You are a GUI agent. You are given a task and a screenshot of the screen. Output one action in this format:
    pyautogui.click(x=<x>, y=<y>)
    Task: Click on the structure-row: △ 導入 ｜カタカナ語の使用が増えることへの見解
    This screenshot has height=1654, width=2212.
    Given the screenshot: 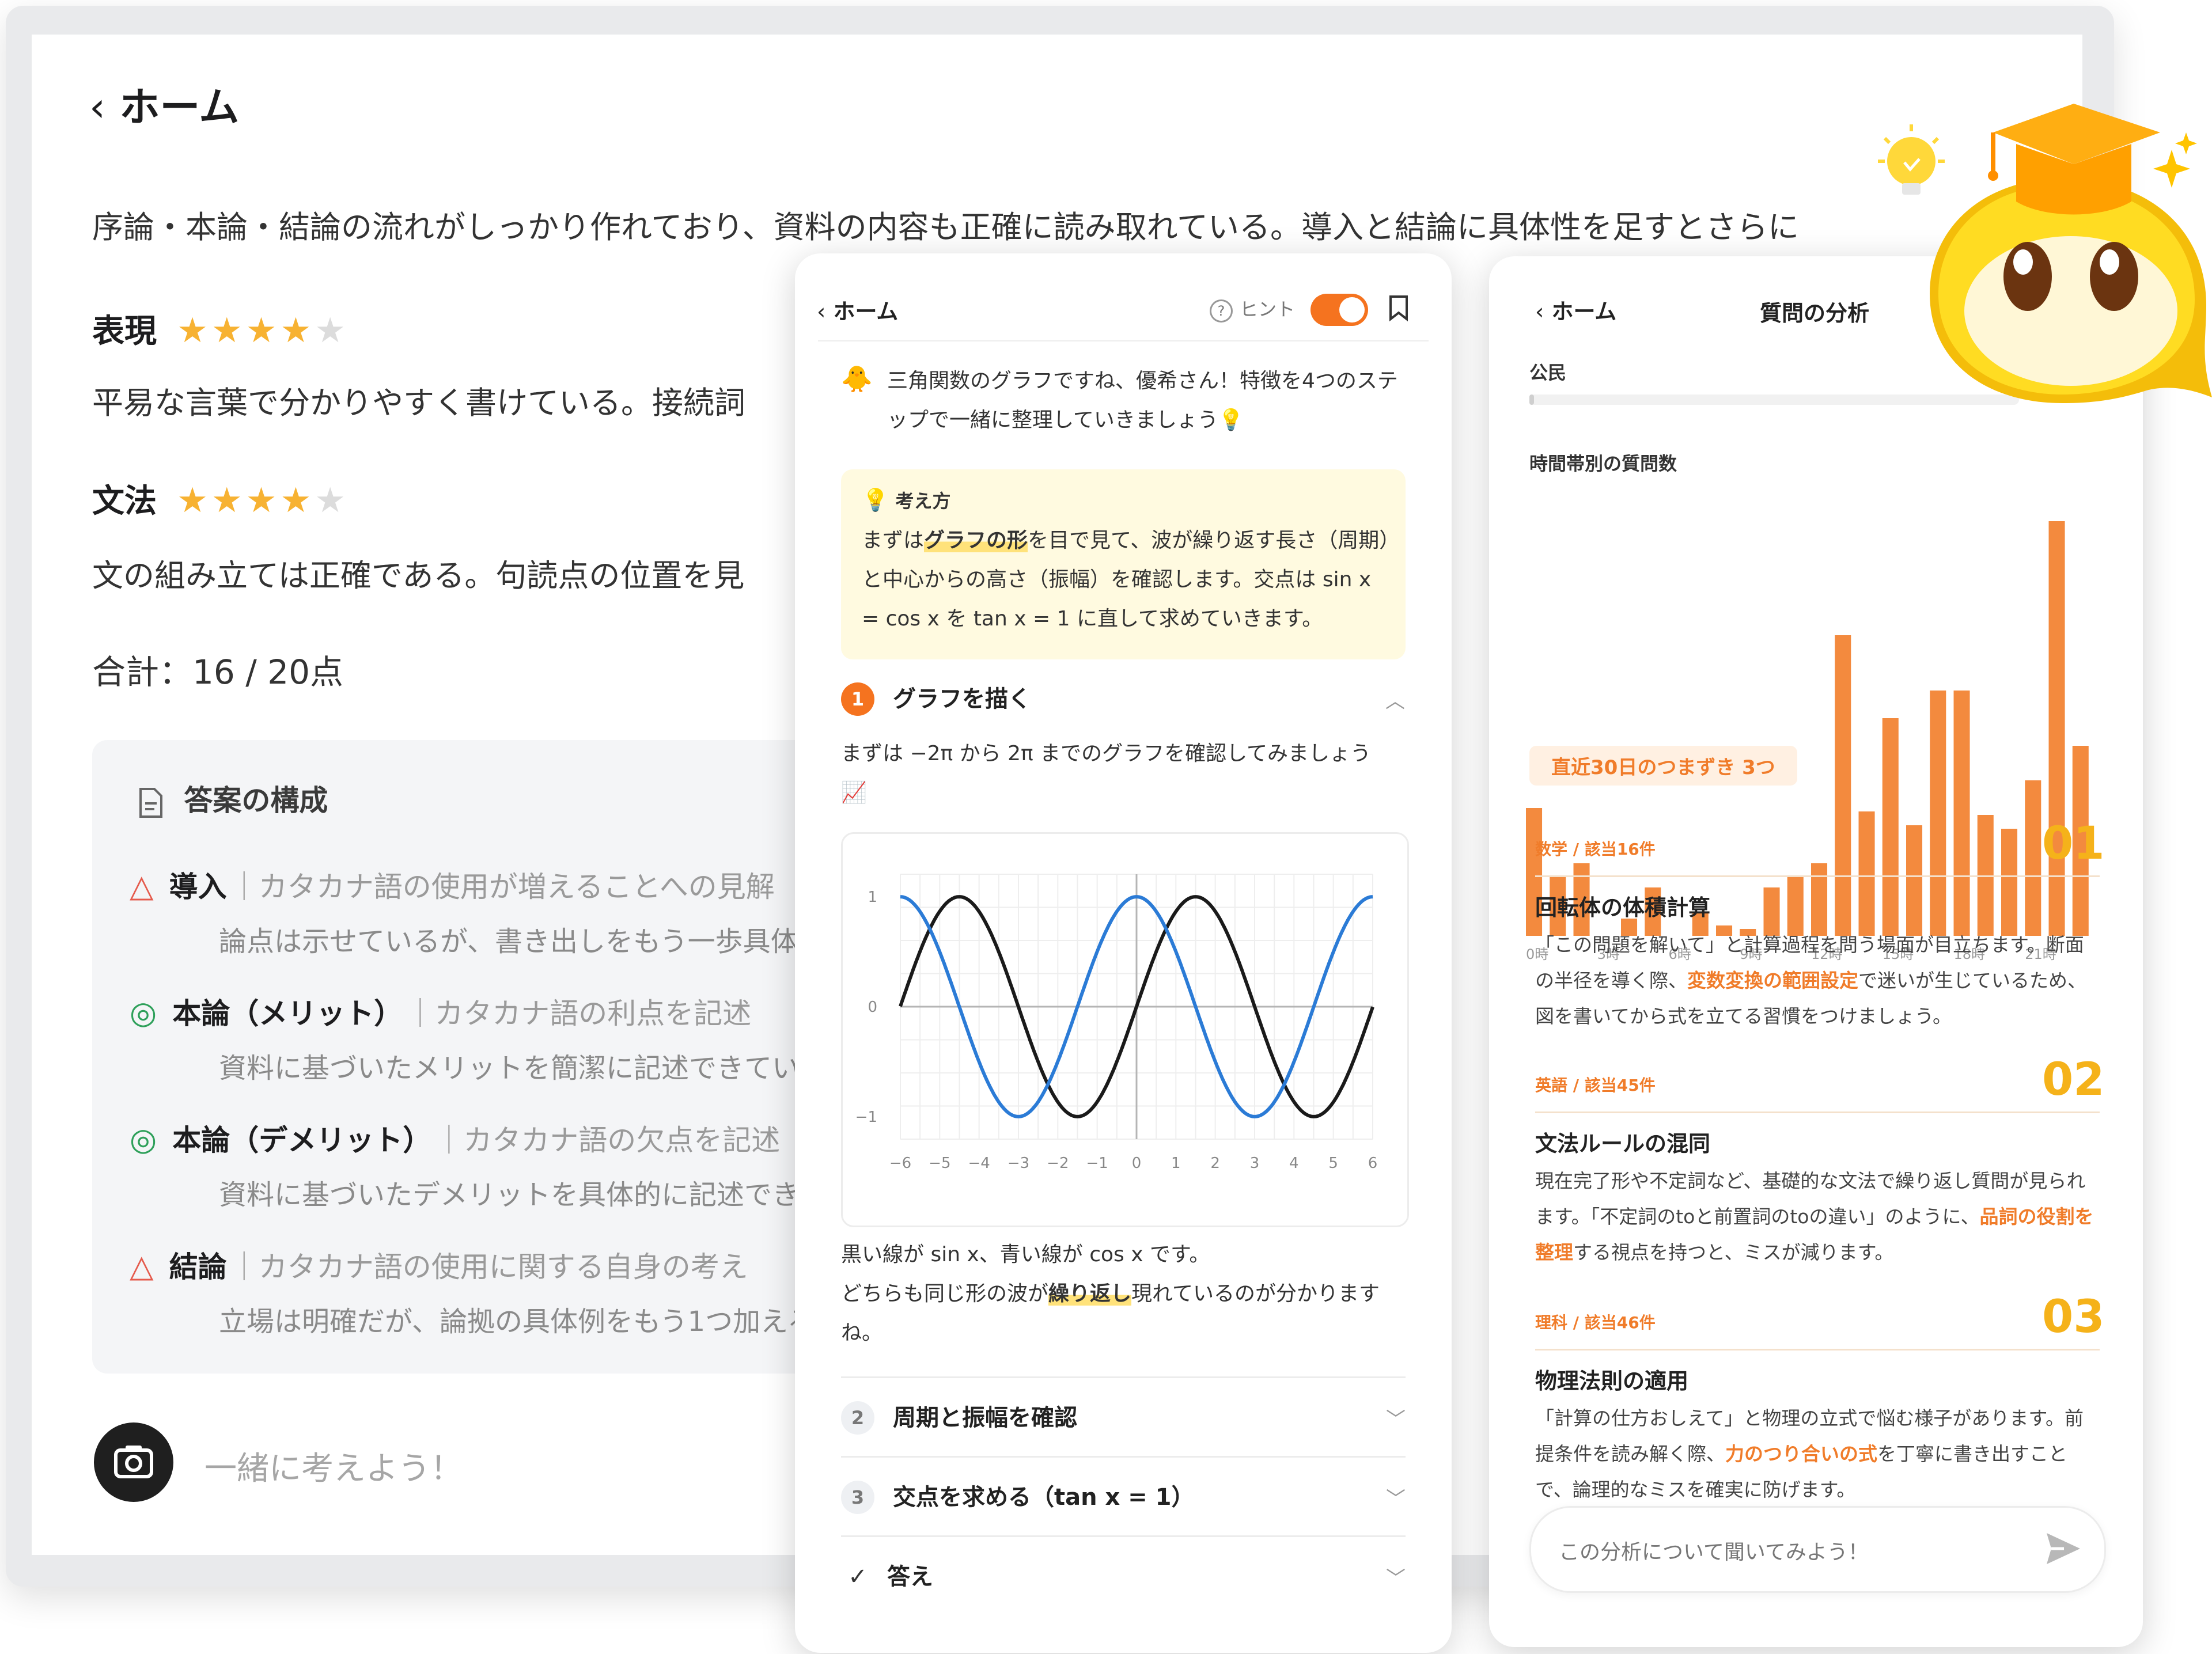 What is the action you would take?
    pyautogui.click(x=452, y=886)
    